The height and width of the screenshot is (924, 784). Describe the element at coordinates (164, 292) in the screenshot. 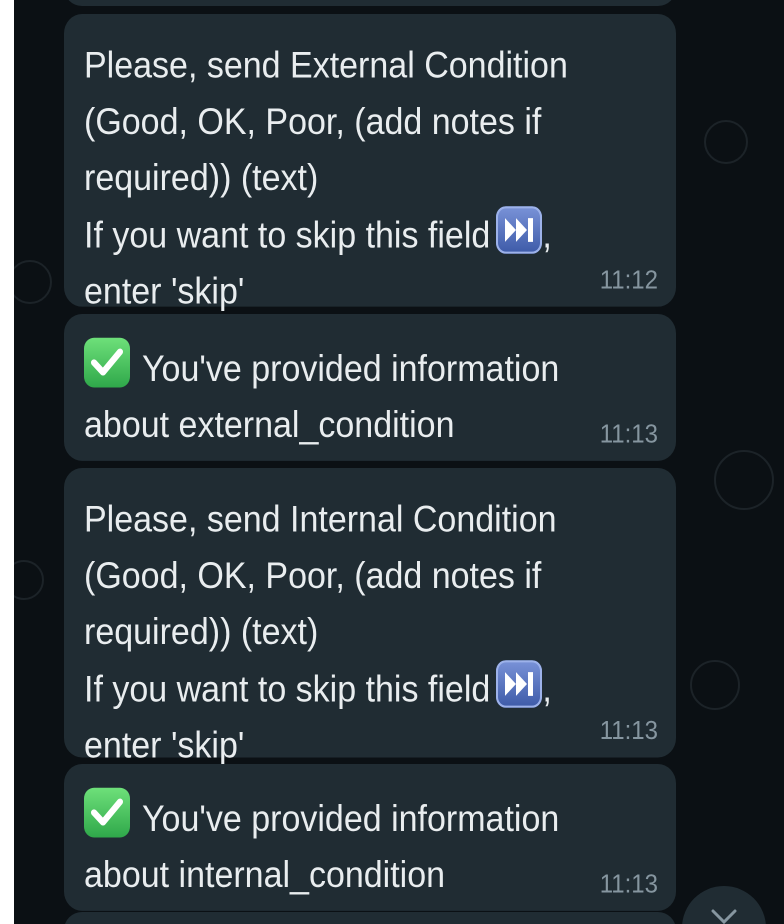

I see `message-text-line: enter 'skip'` at that location.